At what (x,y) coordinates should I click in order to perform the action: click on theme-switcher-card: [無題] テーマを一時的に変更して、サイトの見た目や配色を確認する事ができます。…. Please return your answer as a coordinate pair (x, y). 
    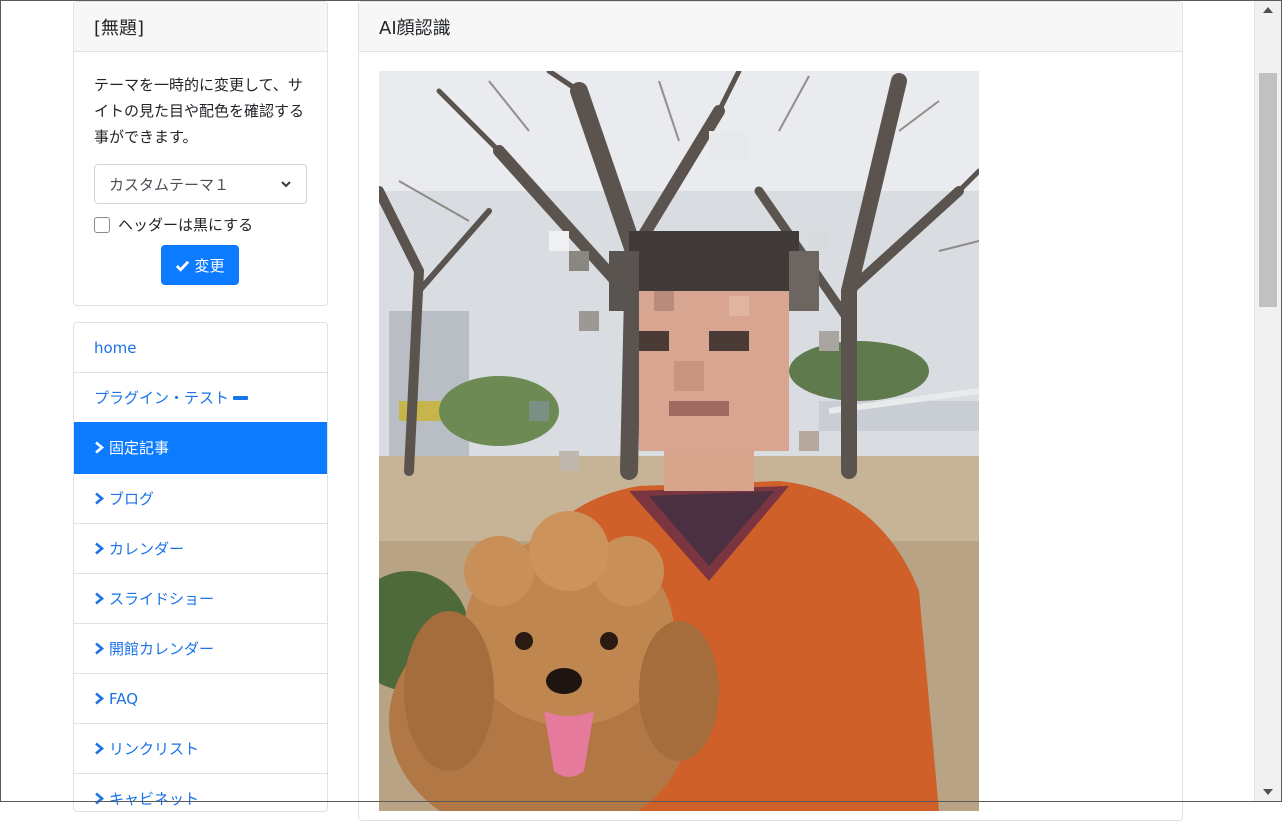
    Looking at the image, I should click on (200, 153).